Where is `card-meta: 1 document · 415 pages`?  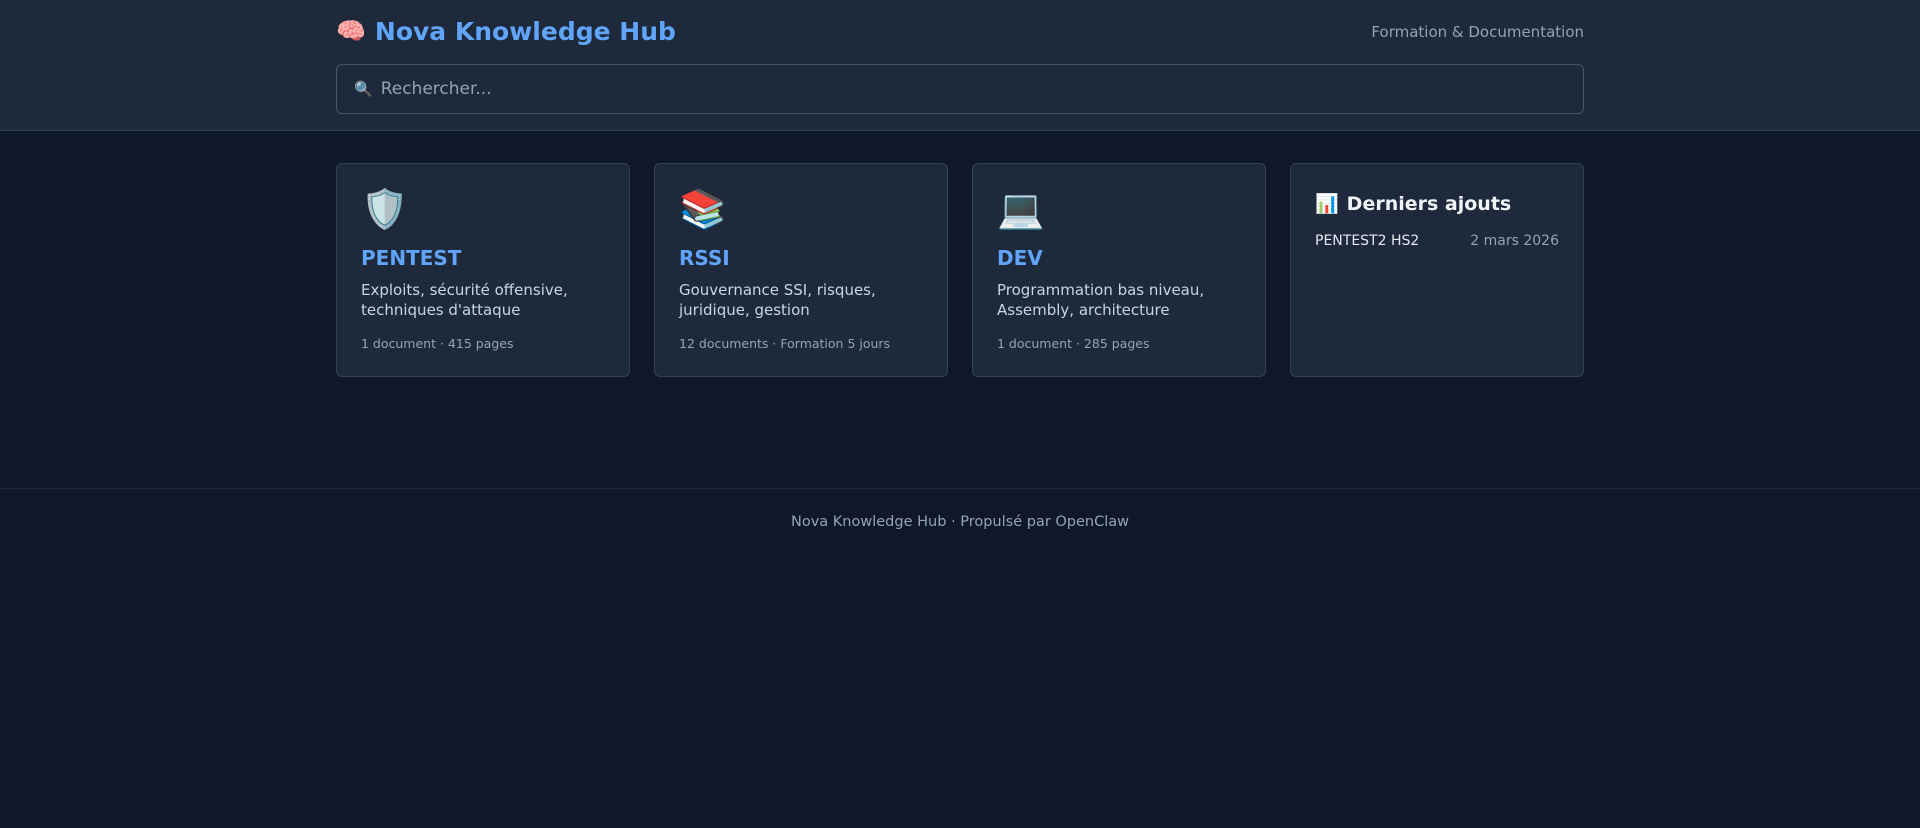
card-meta: 1 document · 415 pages is located at coordinates (437, 343).